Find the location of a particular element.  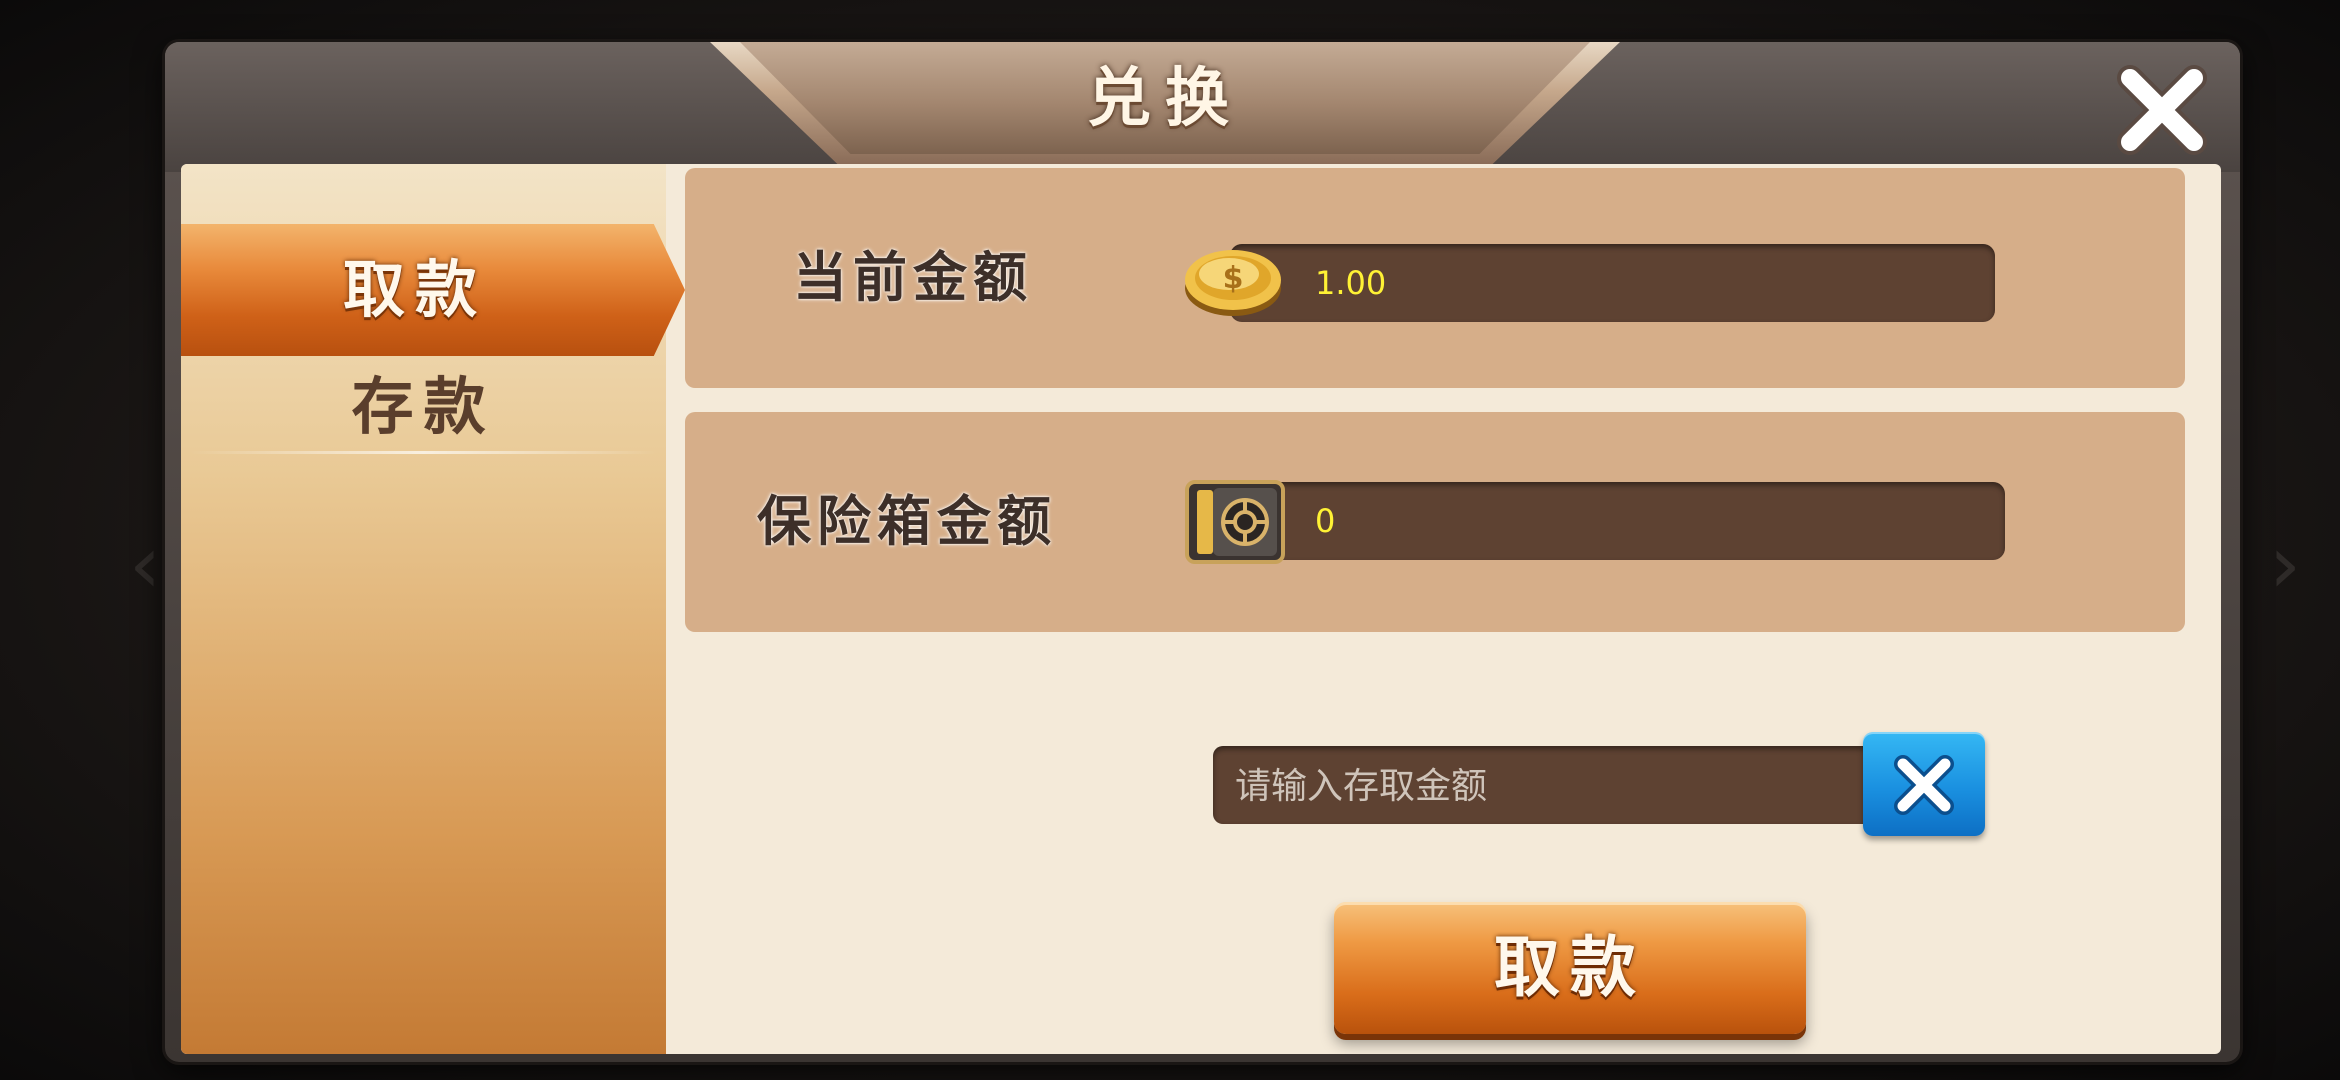

safe-amount-label: 保险箱金额 is located at coordinates (907, 521).